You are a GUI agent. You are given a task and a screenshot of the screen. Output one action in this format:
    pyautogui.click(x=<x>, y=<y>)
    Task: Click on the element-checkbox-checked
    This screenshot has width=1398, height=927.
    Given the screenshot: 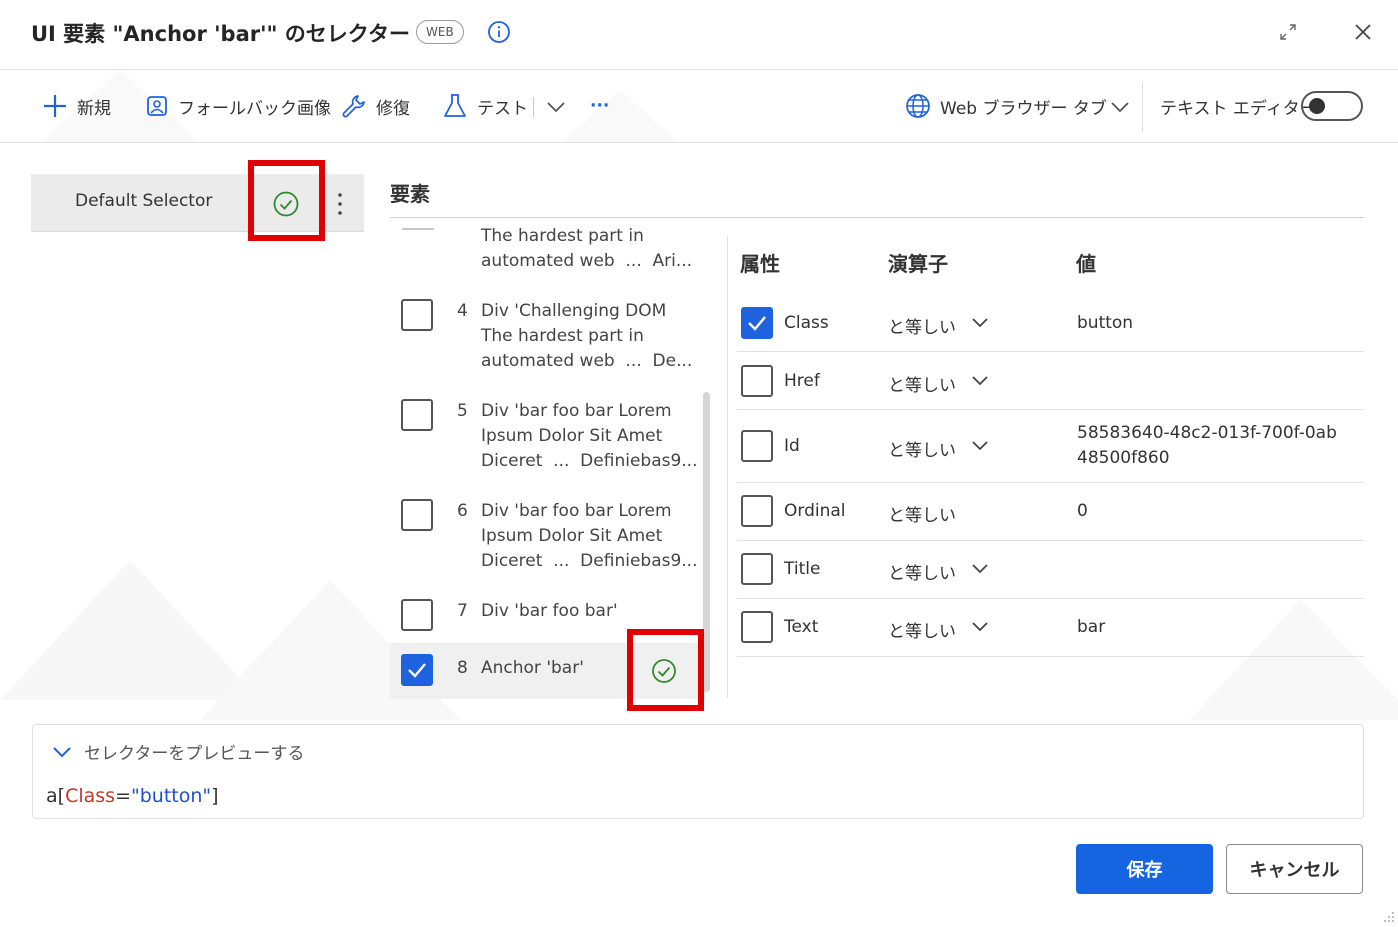 What is the action you would take?
    pyautogui.click(x=417, y=670)
    